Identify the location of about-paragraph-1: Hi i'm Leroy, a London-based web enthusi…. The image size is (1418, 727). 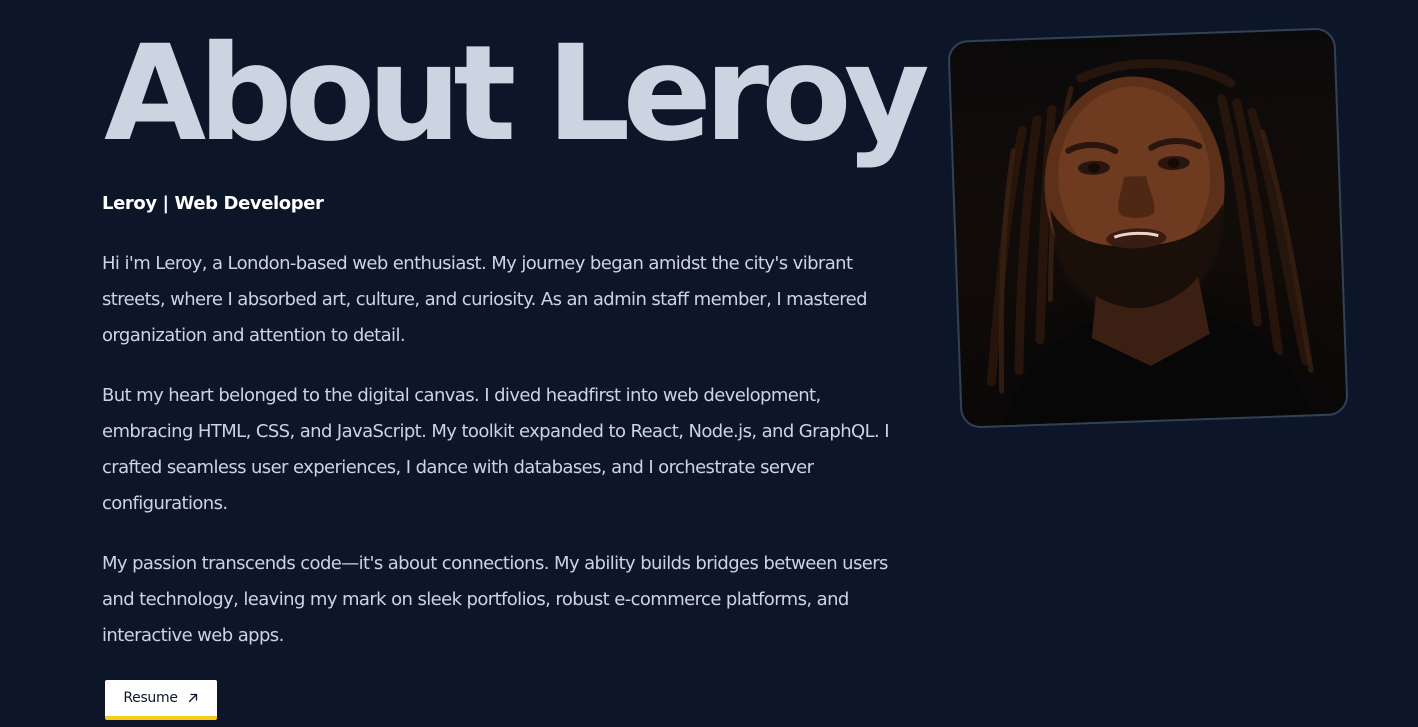
(485, 299).